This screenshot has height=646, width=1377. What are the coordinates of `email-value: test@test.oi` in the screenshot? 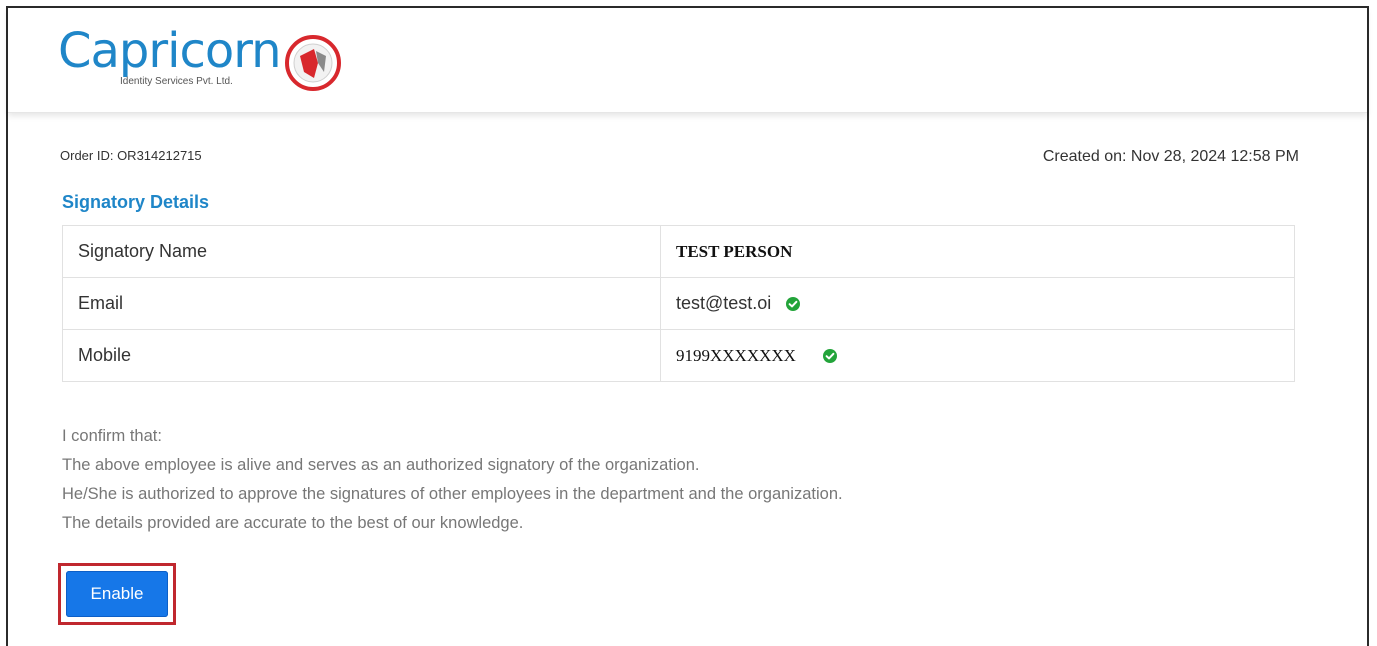 It's located at (724, 303).